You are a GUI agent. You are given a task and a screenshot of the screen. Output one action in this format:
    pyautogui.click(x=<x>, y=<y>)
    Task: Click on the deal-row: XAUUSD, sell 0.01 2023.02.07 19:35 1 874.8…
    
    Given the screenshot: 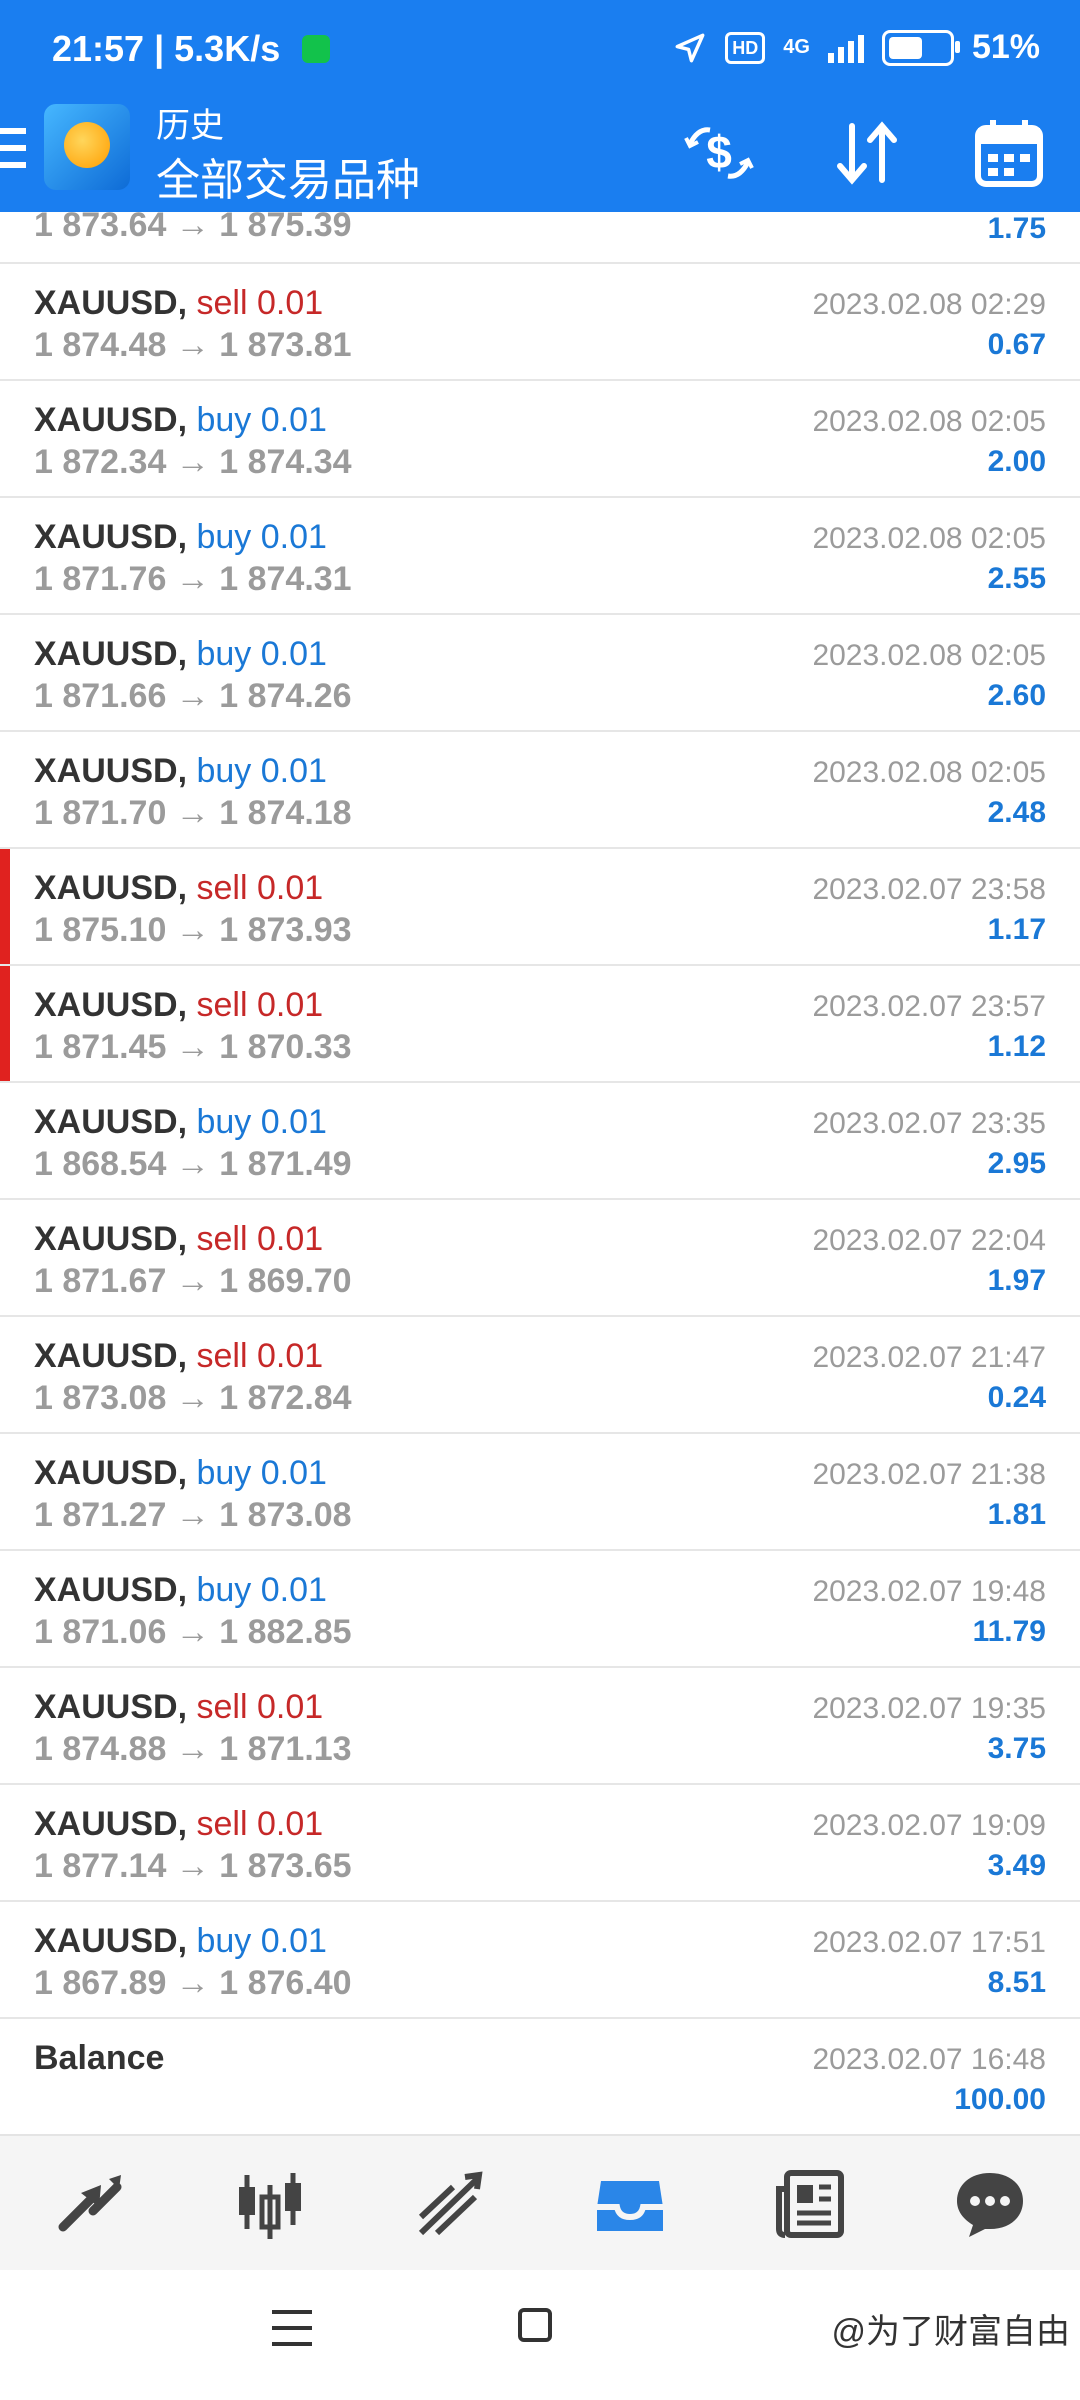 What is the action you would take?
    pyautogui.click(x=540, y=1726)
    